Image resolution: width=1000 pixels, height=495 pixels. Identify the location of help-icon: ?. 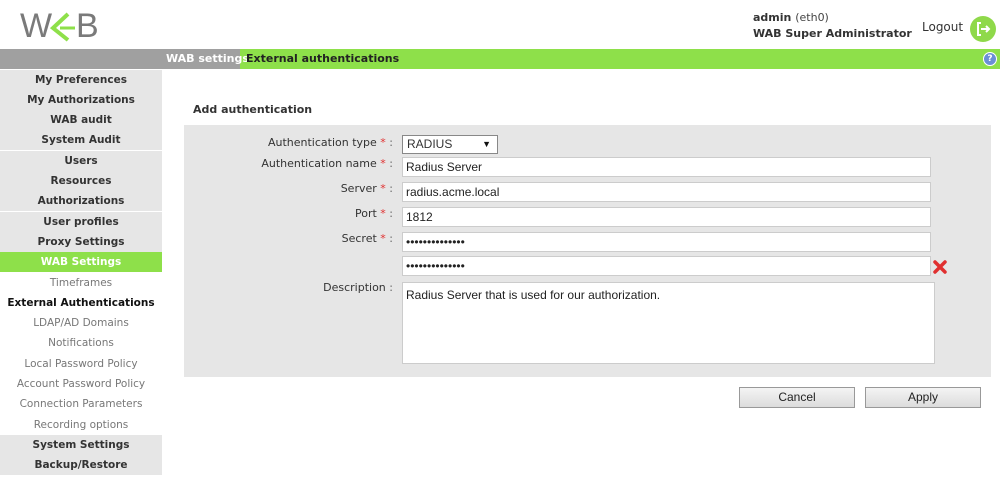
(990, 59).